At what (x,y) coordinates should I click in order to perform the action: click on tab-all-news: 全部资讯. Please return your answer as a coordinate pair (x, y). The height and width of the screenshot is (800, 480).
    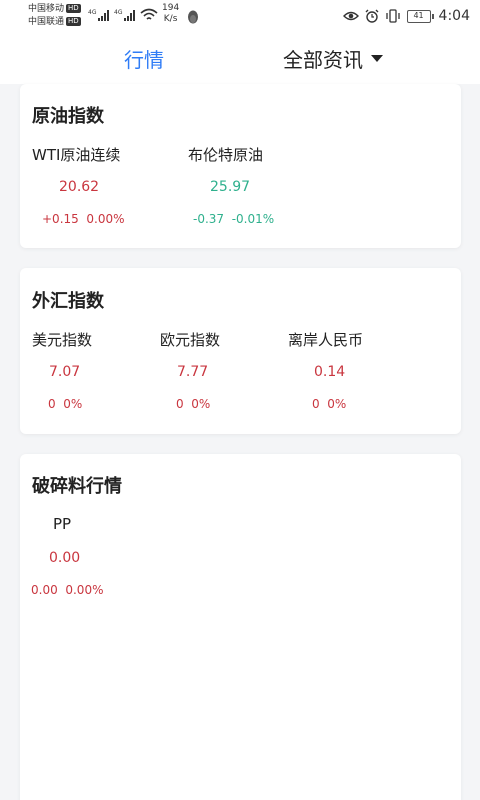
    Looking at the image, I should click on (333, 58).